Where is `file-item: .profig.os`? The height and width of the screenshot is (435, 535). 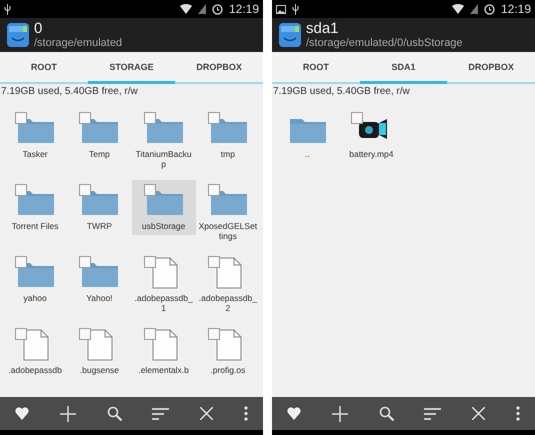 file-item: .profig.os is located at coordinates (228, 352).